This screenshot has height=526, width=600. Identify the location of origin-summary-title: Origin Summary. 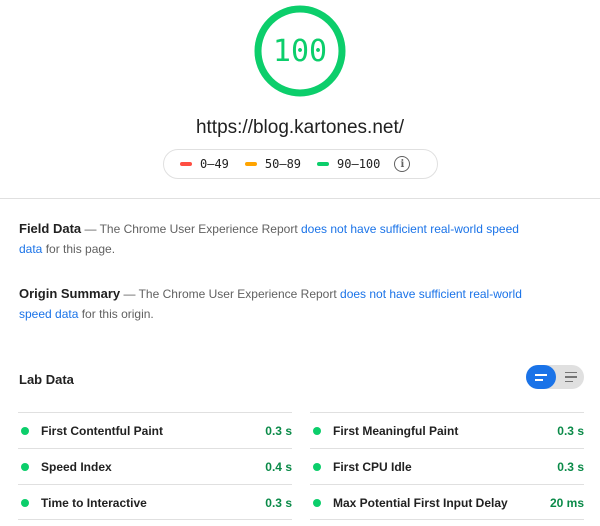
(70, 293).